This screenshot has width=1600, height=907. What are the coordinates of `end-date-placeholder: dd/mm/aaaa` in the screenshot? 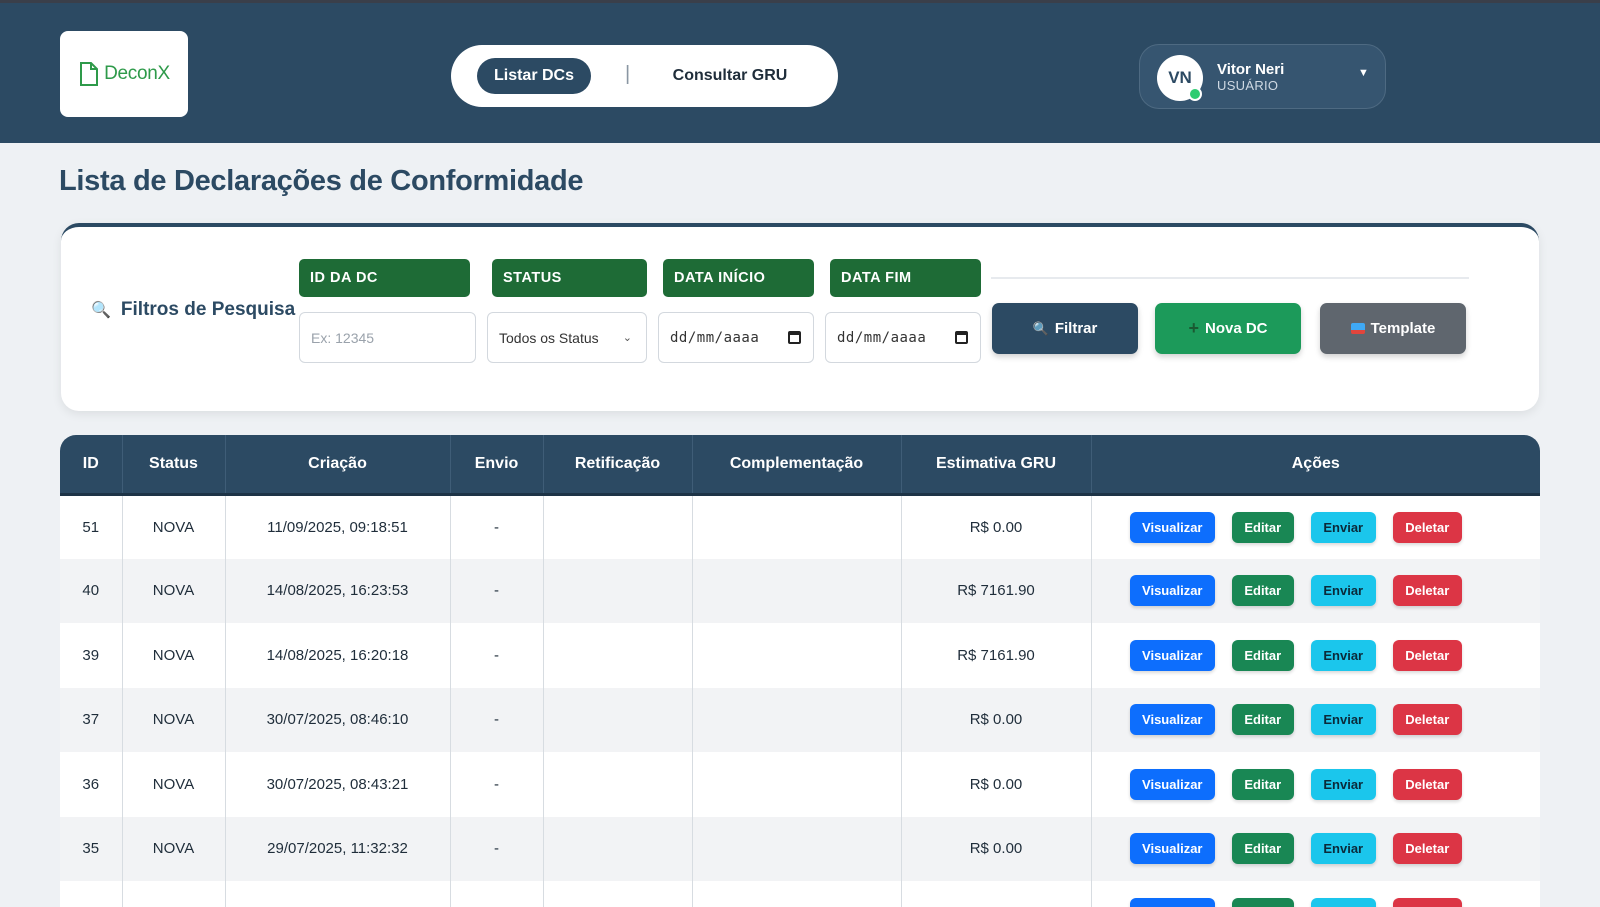 It's located at (882, 337).